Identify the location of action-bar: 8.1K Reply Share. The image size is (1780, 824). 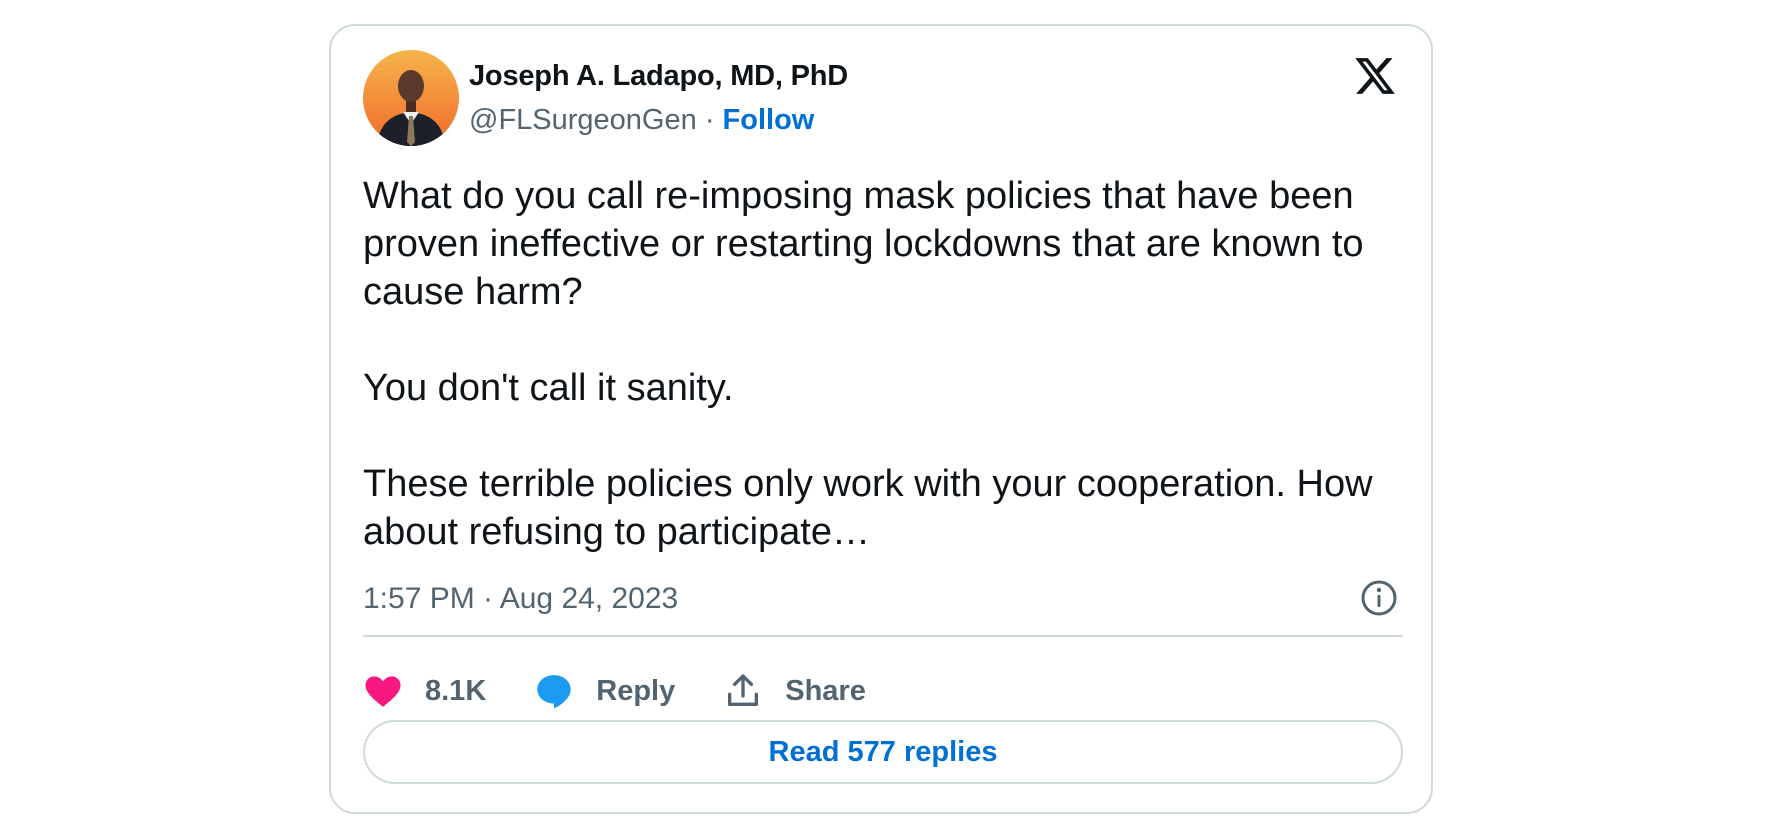
(638, 691).